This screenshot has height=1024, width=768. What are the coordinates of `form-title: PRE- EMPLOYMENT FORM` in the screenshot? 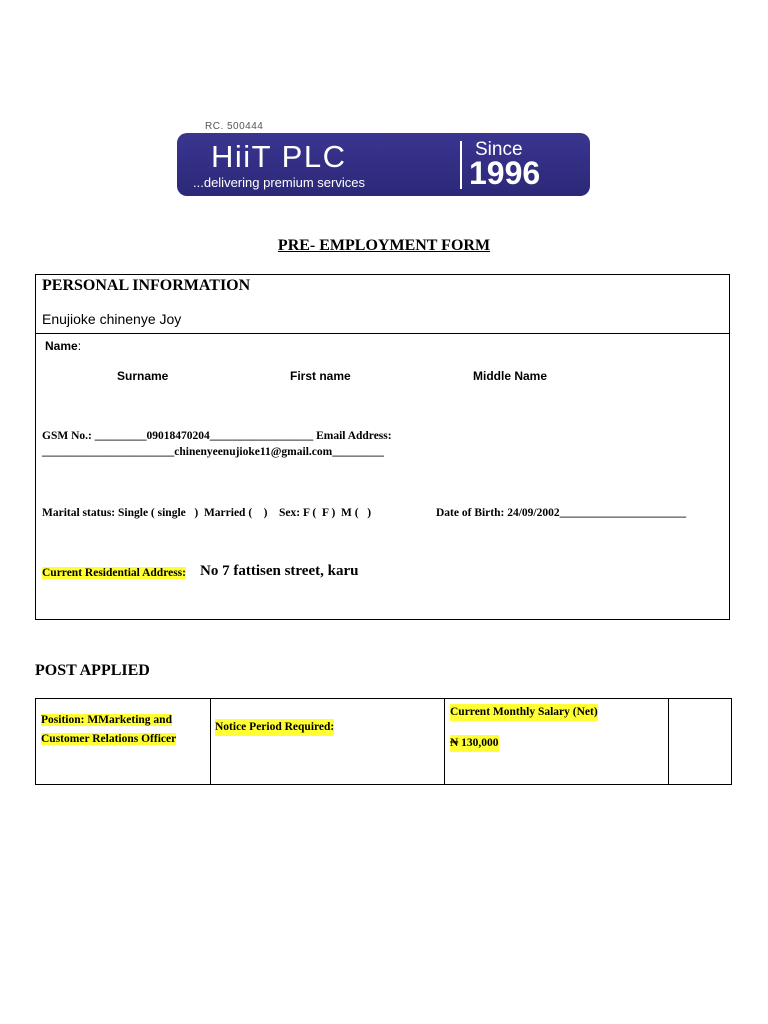 It's located at (384, 245).